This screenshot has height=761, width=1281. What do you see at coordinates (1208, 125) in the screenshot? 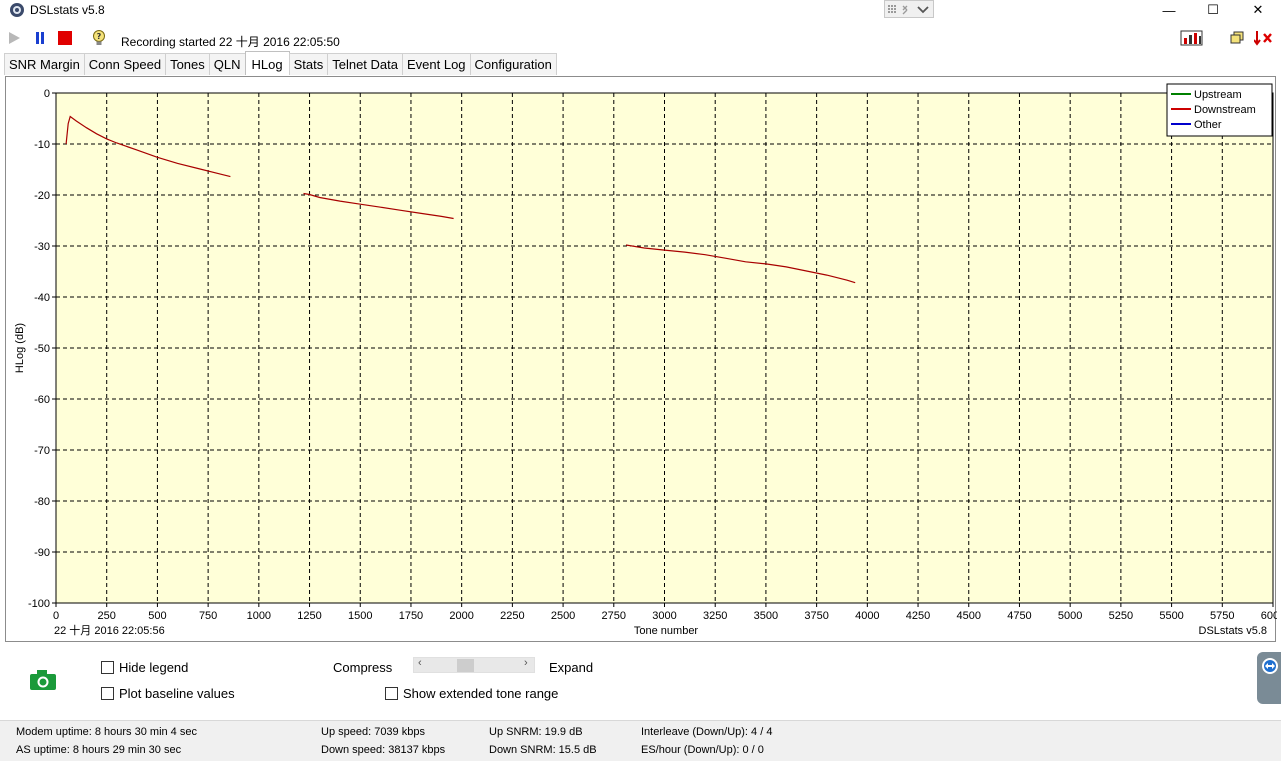
I see `legend-item: Other` at bounding box center [1208, 125].